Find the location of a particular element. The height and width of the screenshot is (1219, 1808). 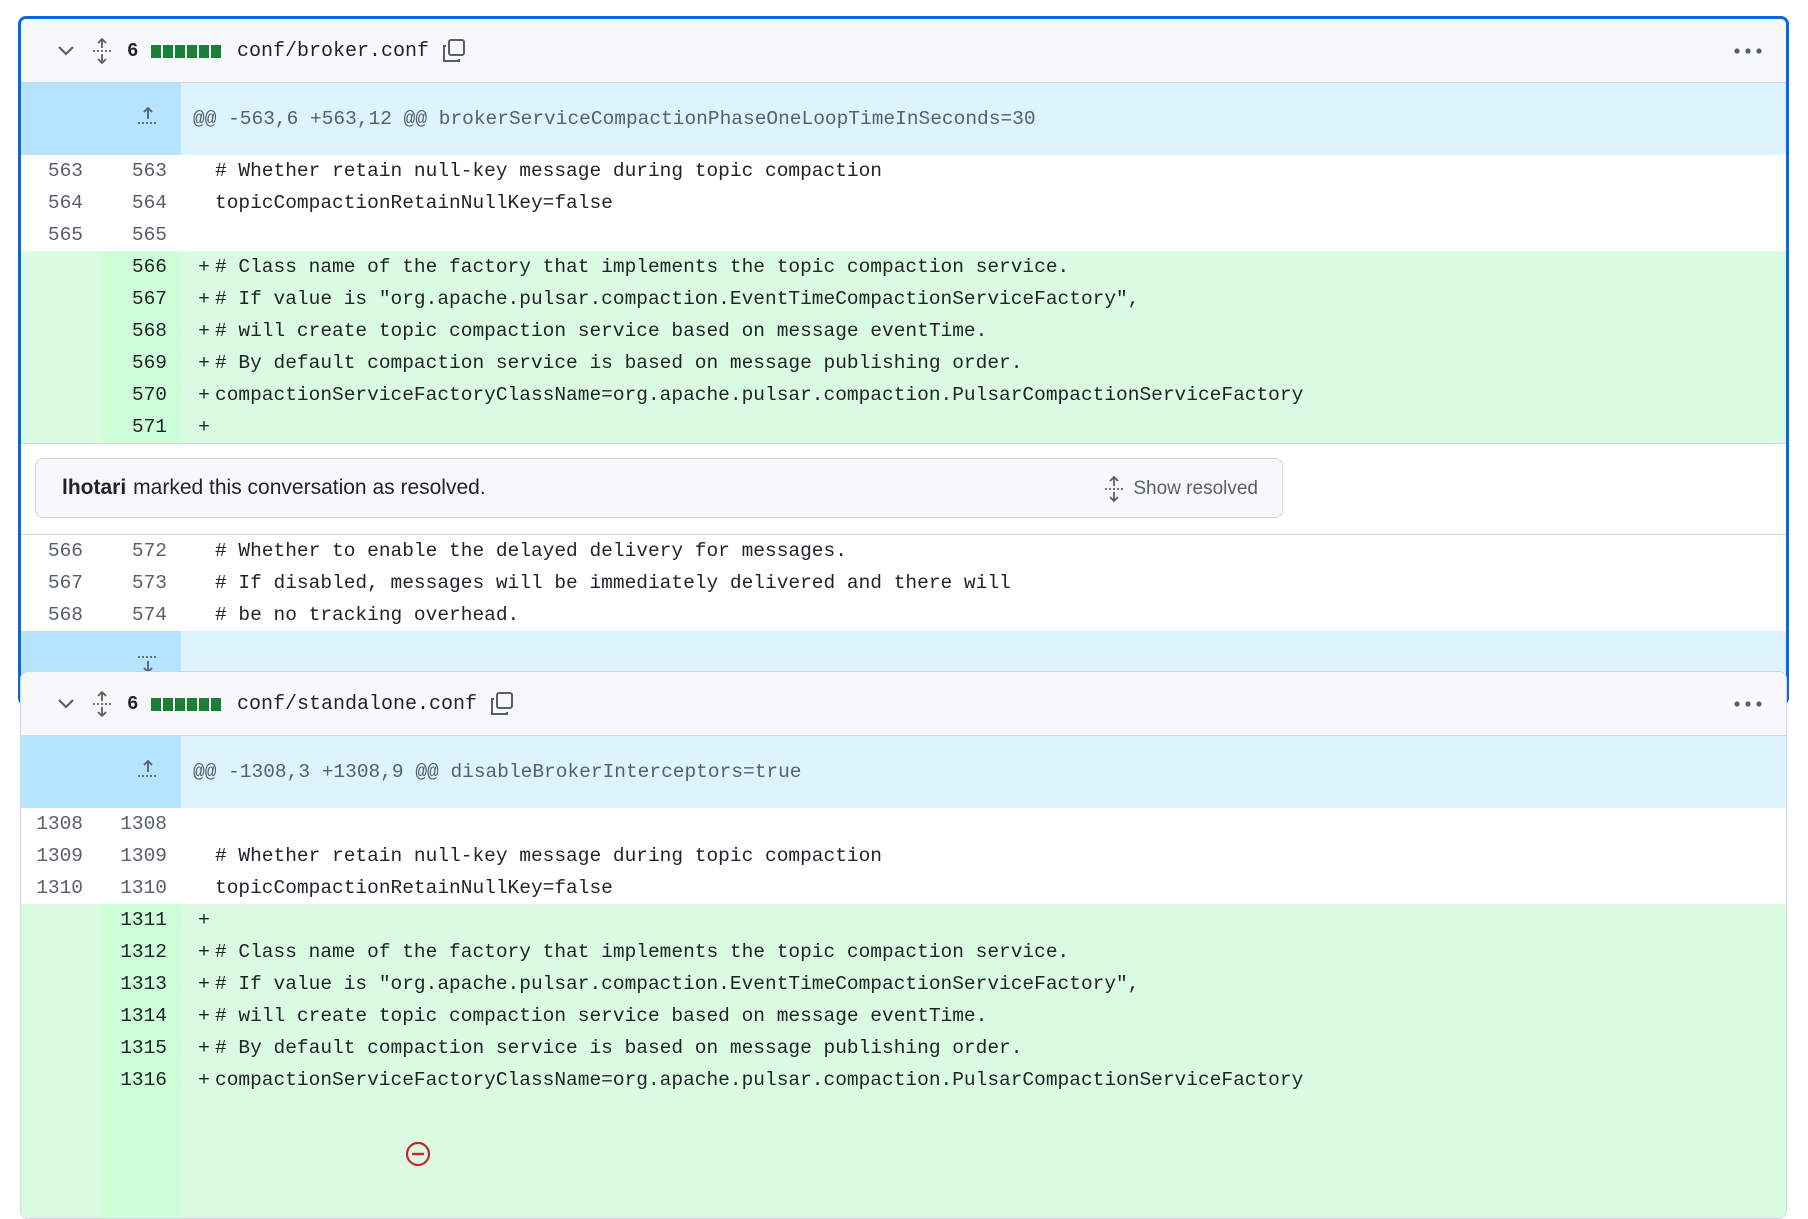

new-line-number: 566 is located at coordinates (141, 267).